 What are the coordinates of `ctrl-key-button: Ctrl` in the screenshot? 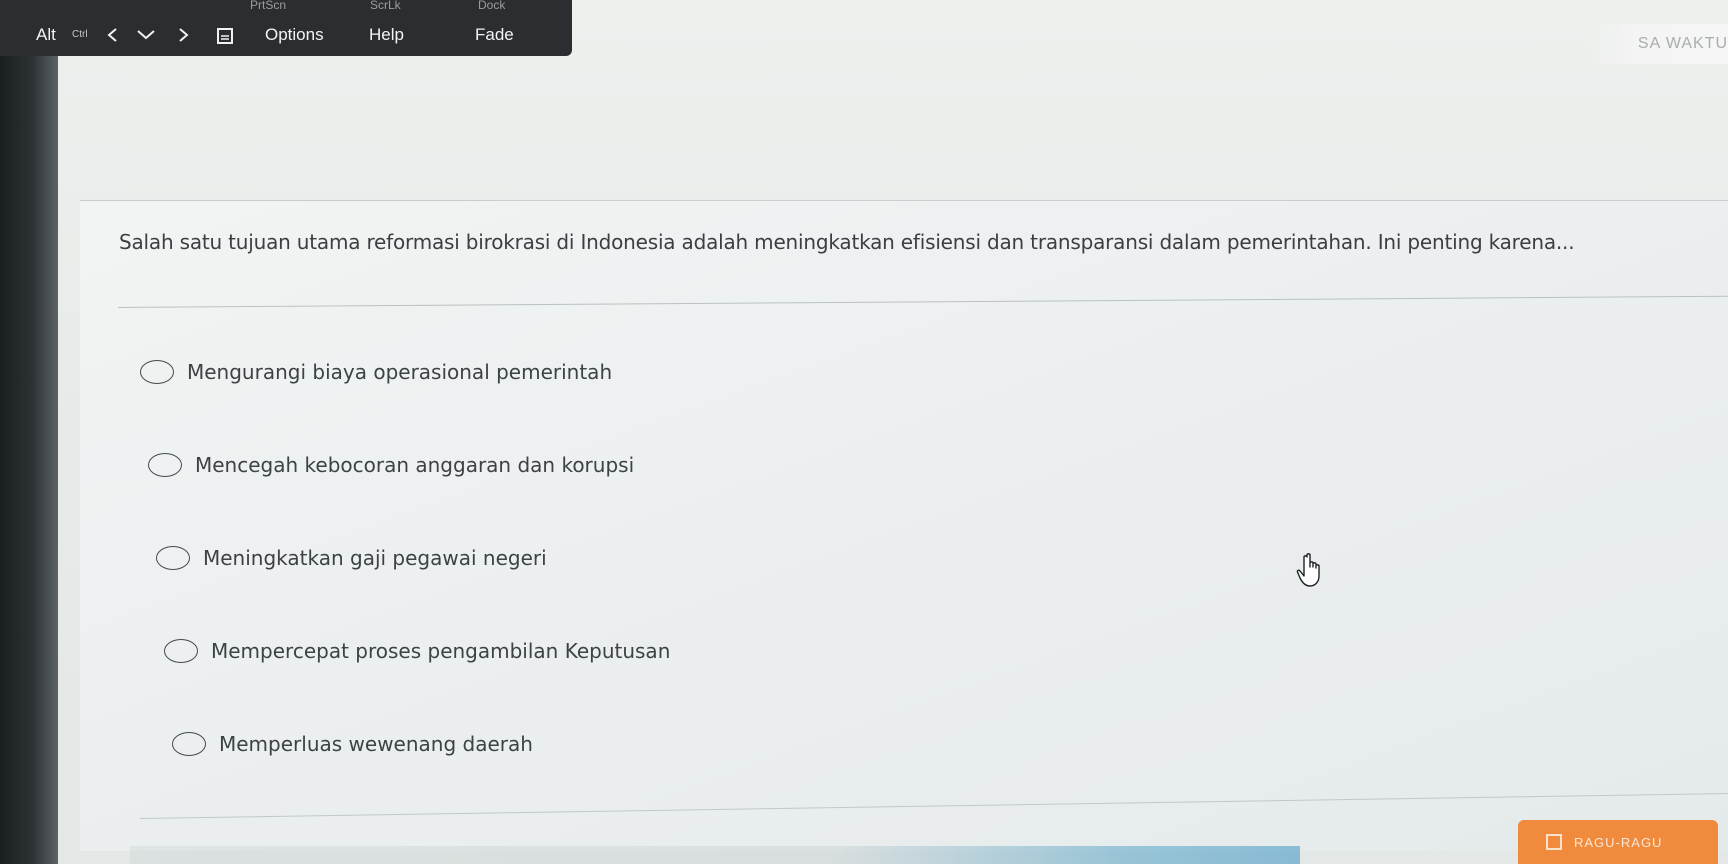 It's located at (80, 35).